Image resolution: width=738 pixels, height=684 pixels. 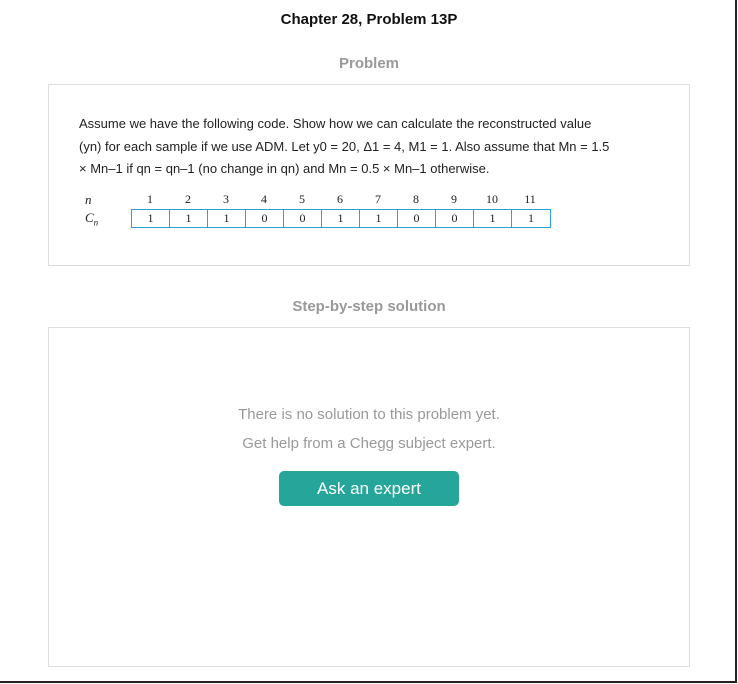 I want to click on n-value: 11, so click(x=530, y=199).